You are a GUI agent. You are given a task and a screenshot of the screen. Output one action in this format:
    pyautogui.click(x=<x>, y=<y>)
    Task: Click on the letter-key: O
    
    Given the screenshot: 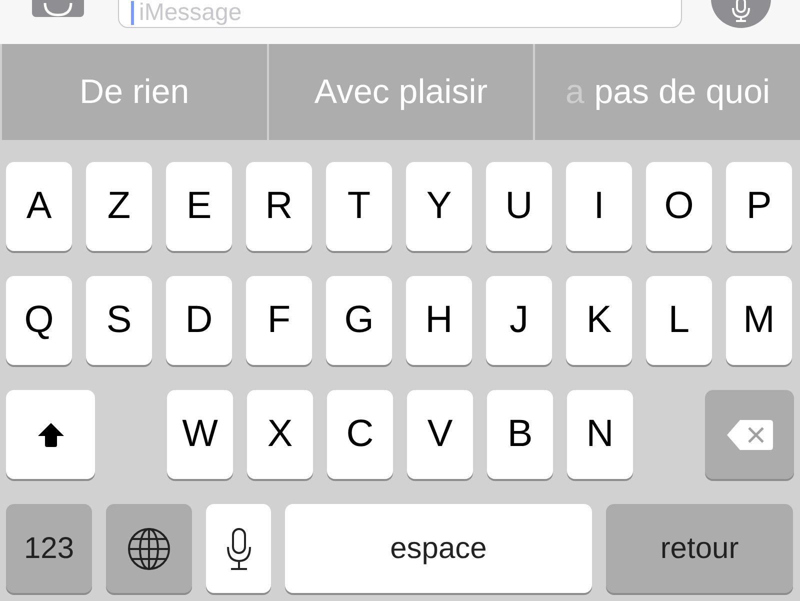 What is the action you would take?
    pyautogui.click(x=679, y=206)
    